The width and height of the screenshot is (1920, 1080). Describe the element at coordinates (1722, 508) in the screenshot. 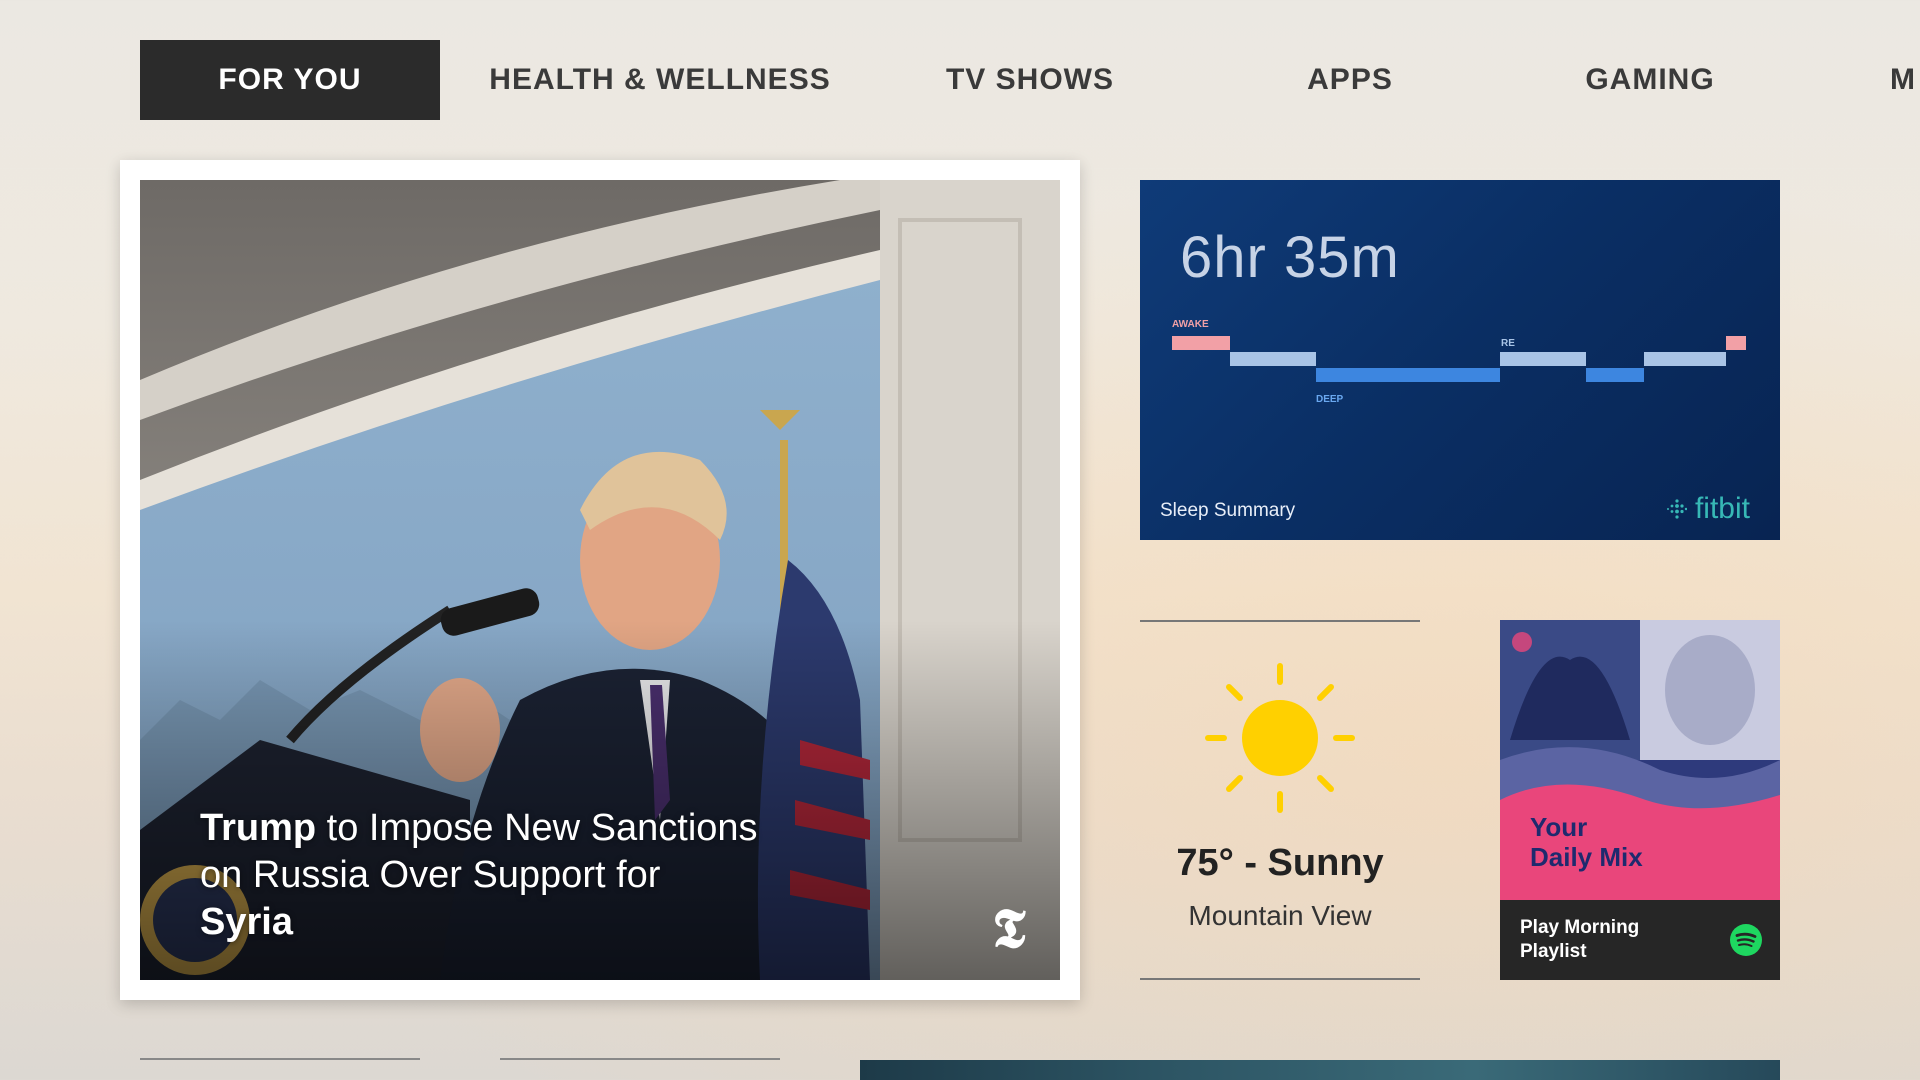

I see `fitbit-brand-text: fitbit` at that location.